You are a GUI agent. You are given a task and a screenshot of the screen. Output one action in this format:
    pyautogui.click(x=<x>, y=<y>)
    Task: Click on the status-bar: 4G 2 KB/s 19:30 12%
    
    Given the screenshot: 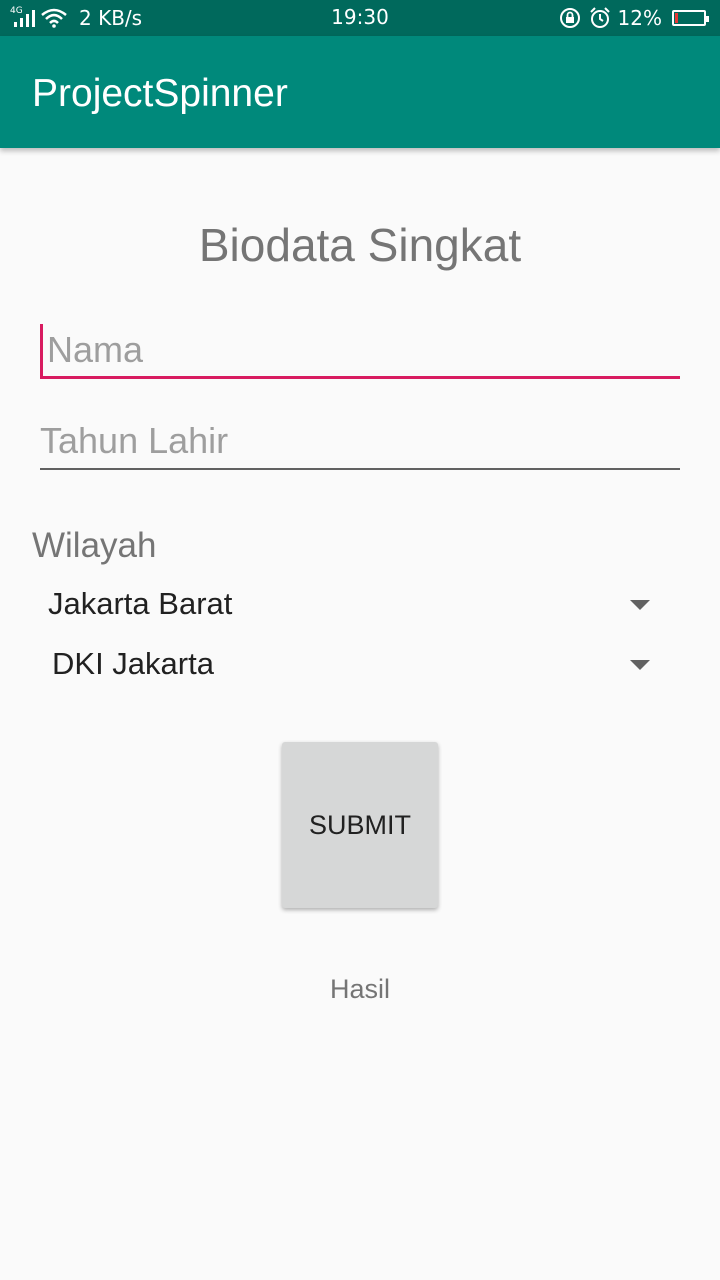 What is the action you would take?
    pyautogui.click(x=360, y=18)
    